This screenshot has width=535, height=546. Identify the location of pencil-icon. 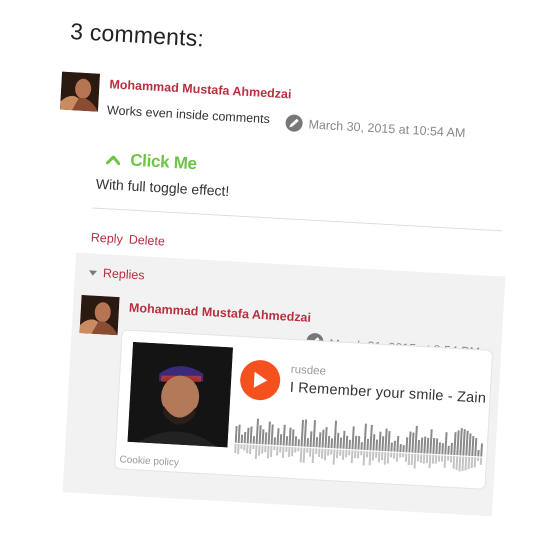
(294, 123).